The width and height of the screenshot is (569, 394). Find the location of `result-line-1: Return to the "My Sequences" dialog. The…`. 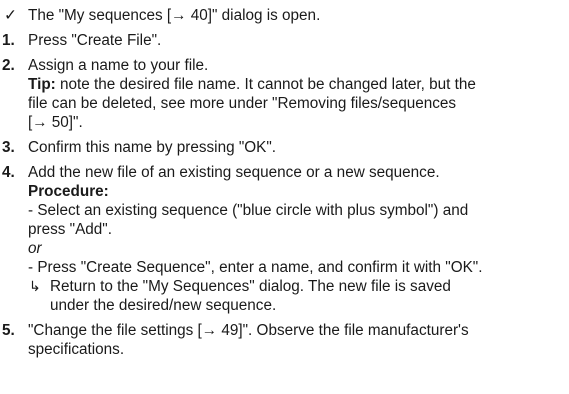

result-line-1: Return to the "My Sequences" dialog. The… is located at coordinates (250, 286).